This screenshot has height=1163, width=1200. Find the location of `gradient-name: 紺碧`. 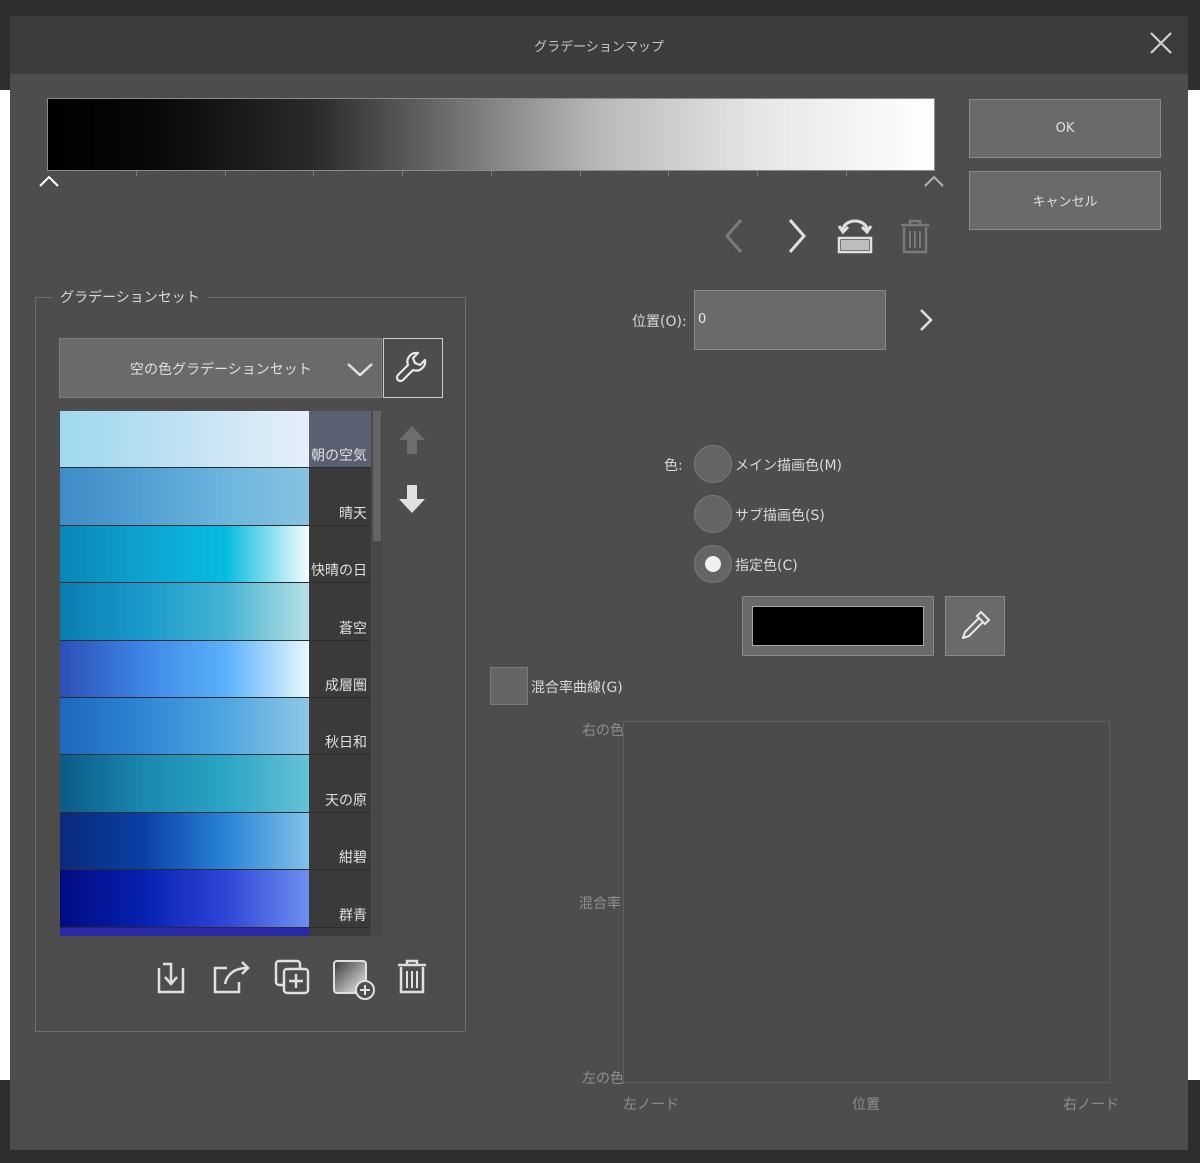

gradient-name: 紺碧 is located at coordinates (353, 858).